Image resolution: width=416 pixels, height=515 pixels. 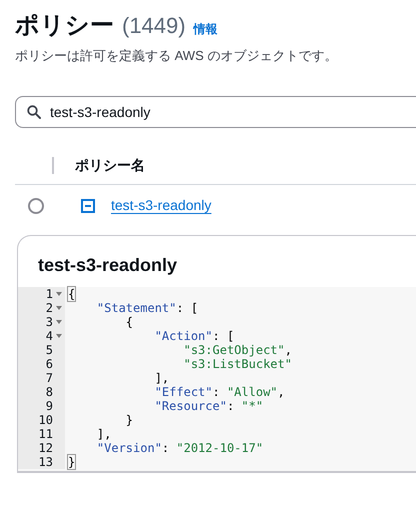 What do you see at coordinates (107, 265) in the screenshot?
I see `panel-title: test-s3-readonly` at bounding box center [107, 265].